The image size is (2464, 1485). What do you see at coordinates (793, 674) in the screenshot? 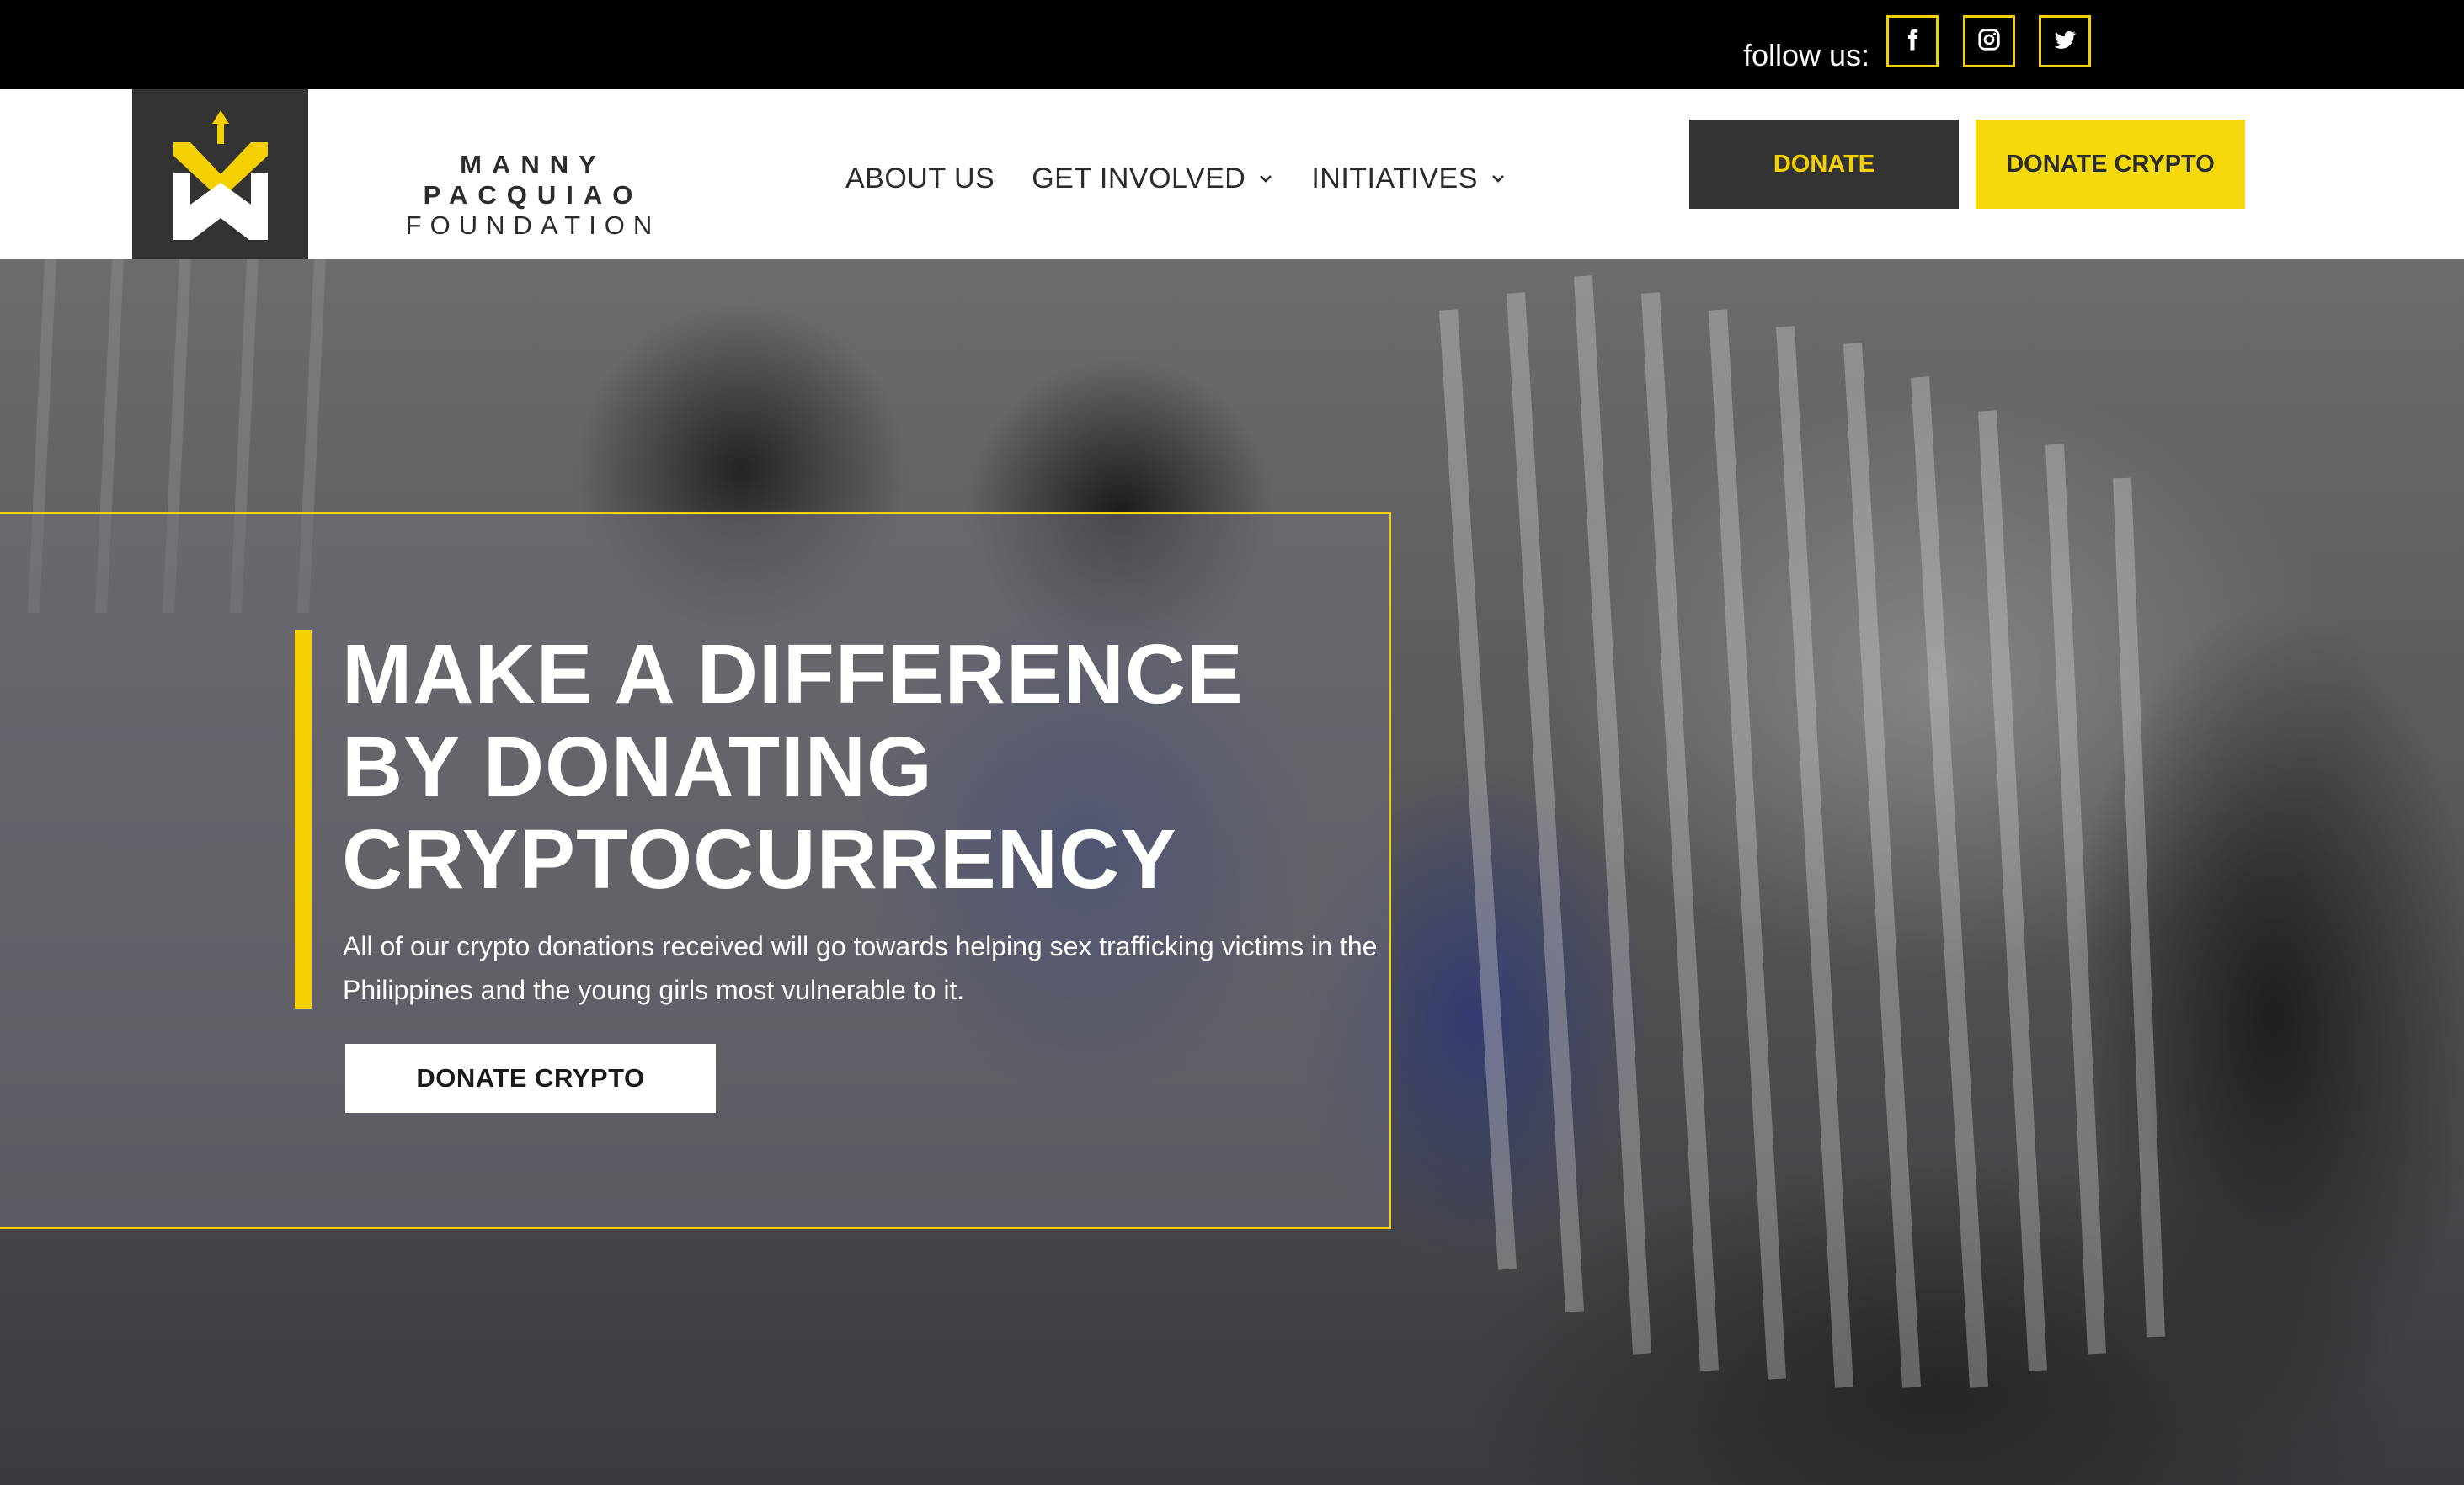
I see `hero-title-line: MAKE A DIFFERENCE` at bounding box center [793, 674].